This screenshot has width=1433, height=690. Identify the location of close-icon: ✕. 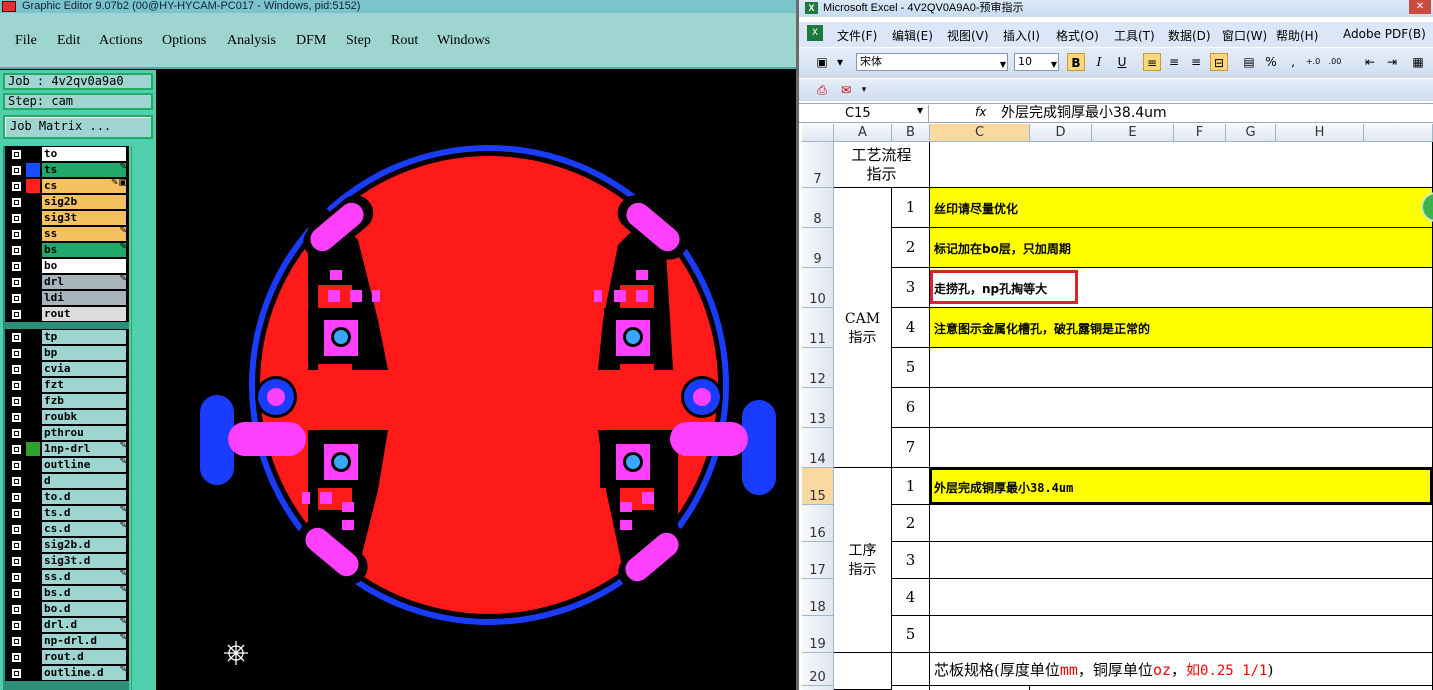
(1420, 7).